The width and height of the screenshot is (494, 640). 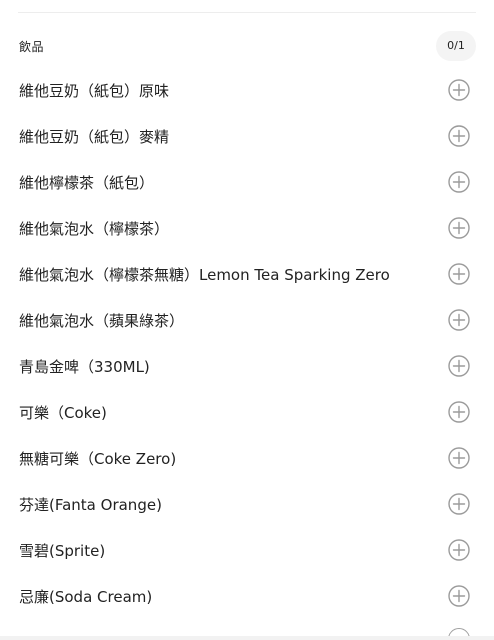 I want to click on divider, so click(x=247, y=12).